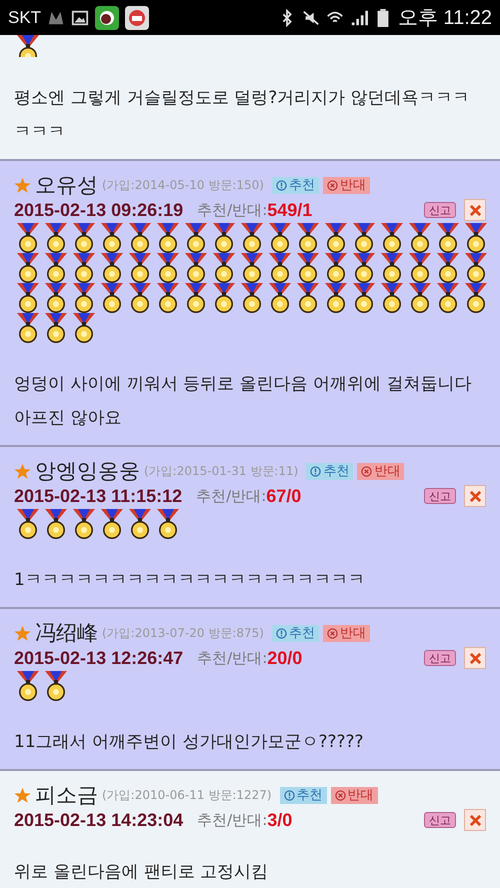  What do you see at coordinates (142, 872) in the screenshot?
I see `comment-text: 위로 올린다음에 팬티로 고정시킴` at bounding box center [142, 872].